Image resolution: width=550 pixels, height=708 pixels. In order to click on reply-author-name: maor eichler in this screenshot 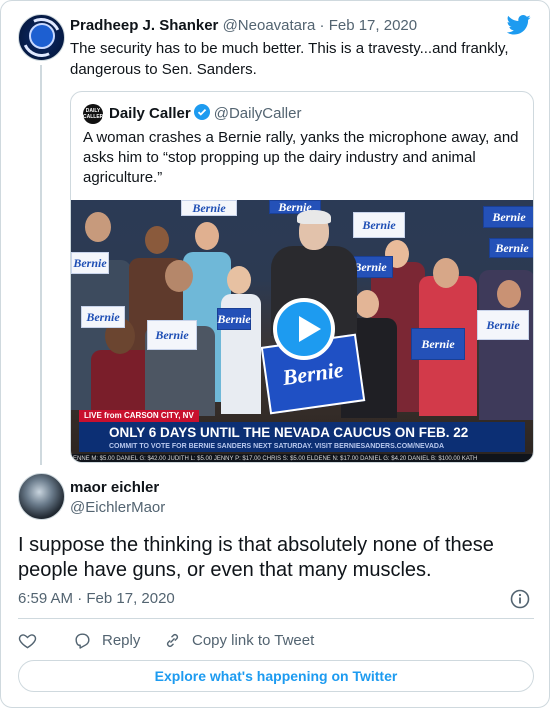, I will do `click(114, 488)`.